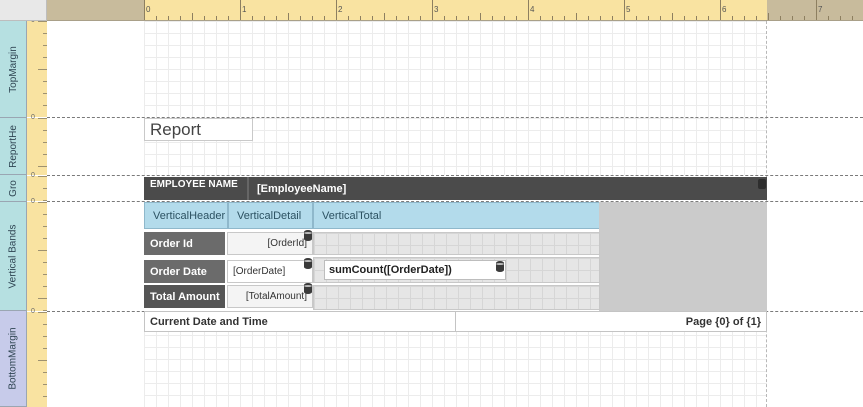 Image resolution: width=863 pixels, height=407 pixels. I want to click on vertical-detail-band: VerticalDetail, so click(270, 215).